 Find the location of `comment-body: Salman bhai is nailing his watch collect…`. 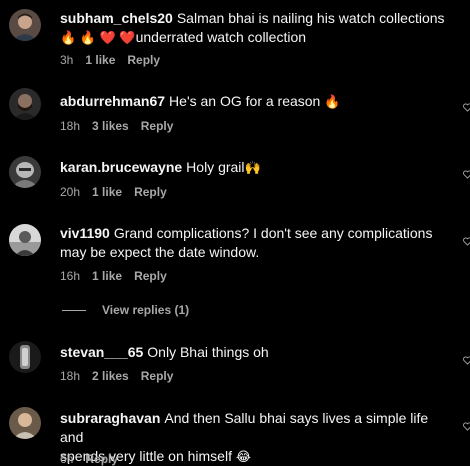

comment-body: Salman bhai is nailing his watch collect… is located at coordinates (310, 18).